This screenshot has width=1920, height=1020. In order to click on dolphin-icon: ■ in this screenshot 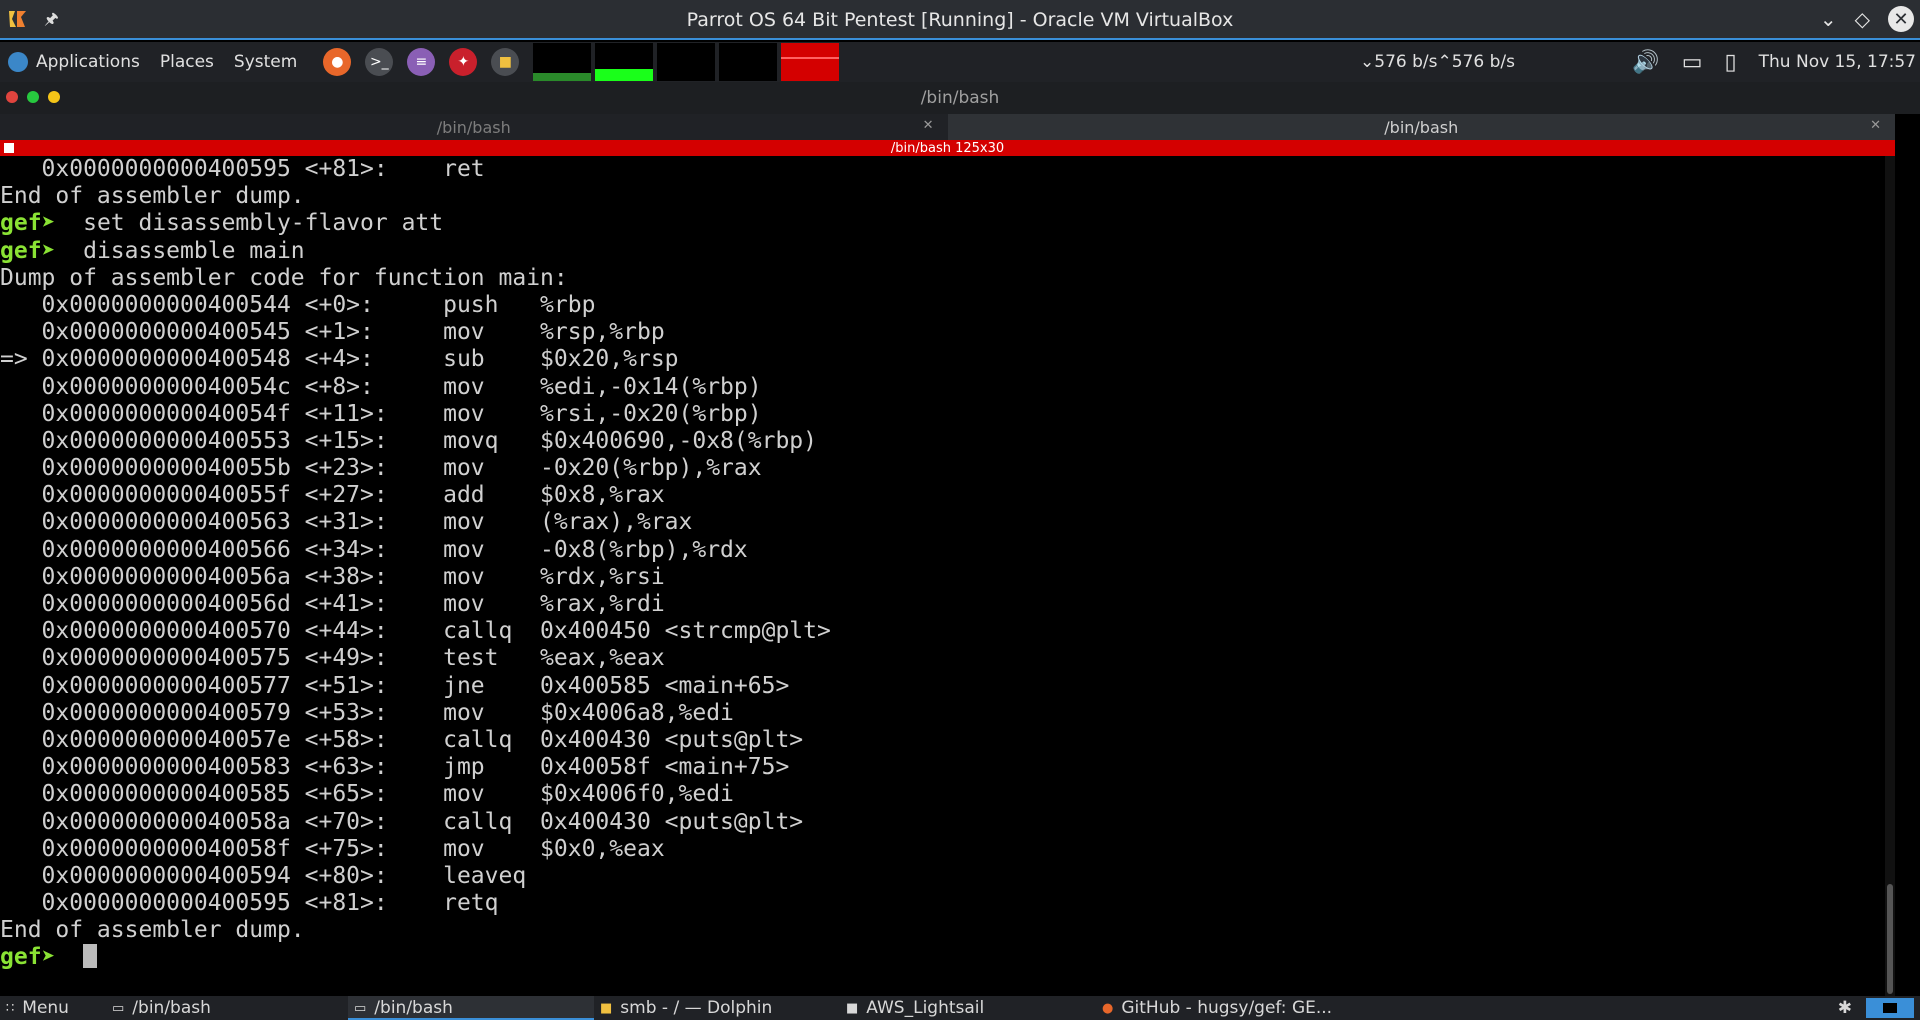, I will do `click(606, 1008)`.